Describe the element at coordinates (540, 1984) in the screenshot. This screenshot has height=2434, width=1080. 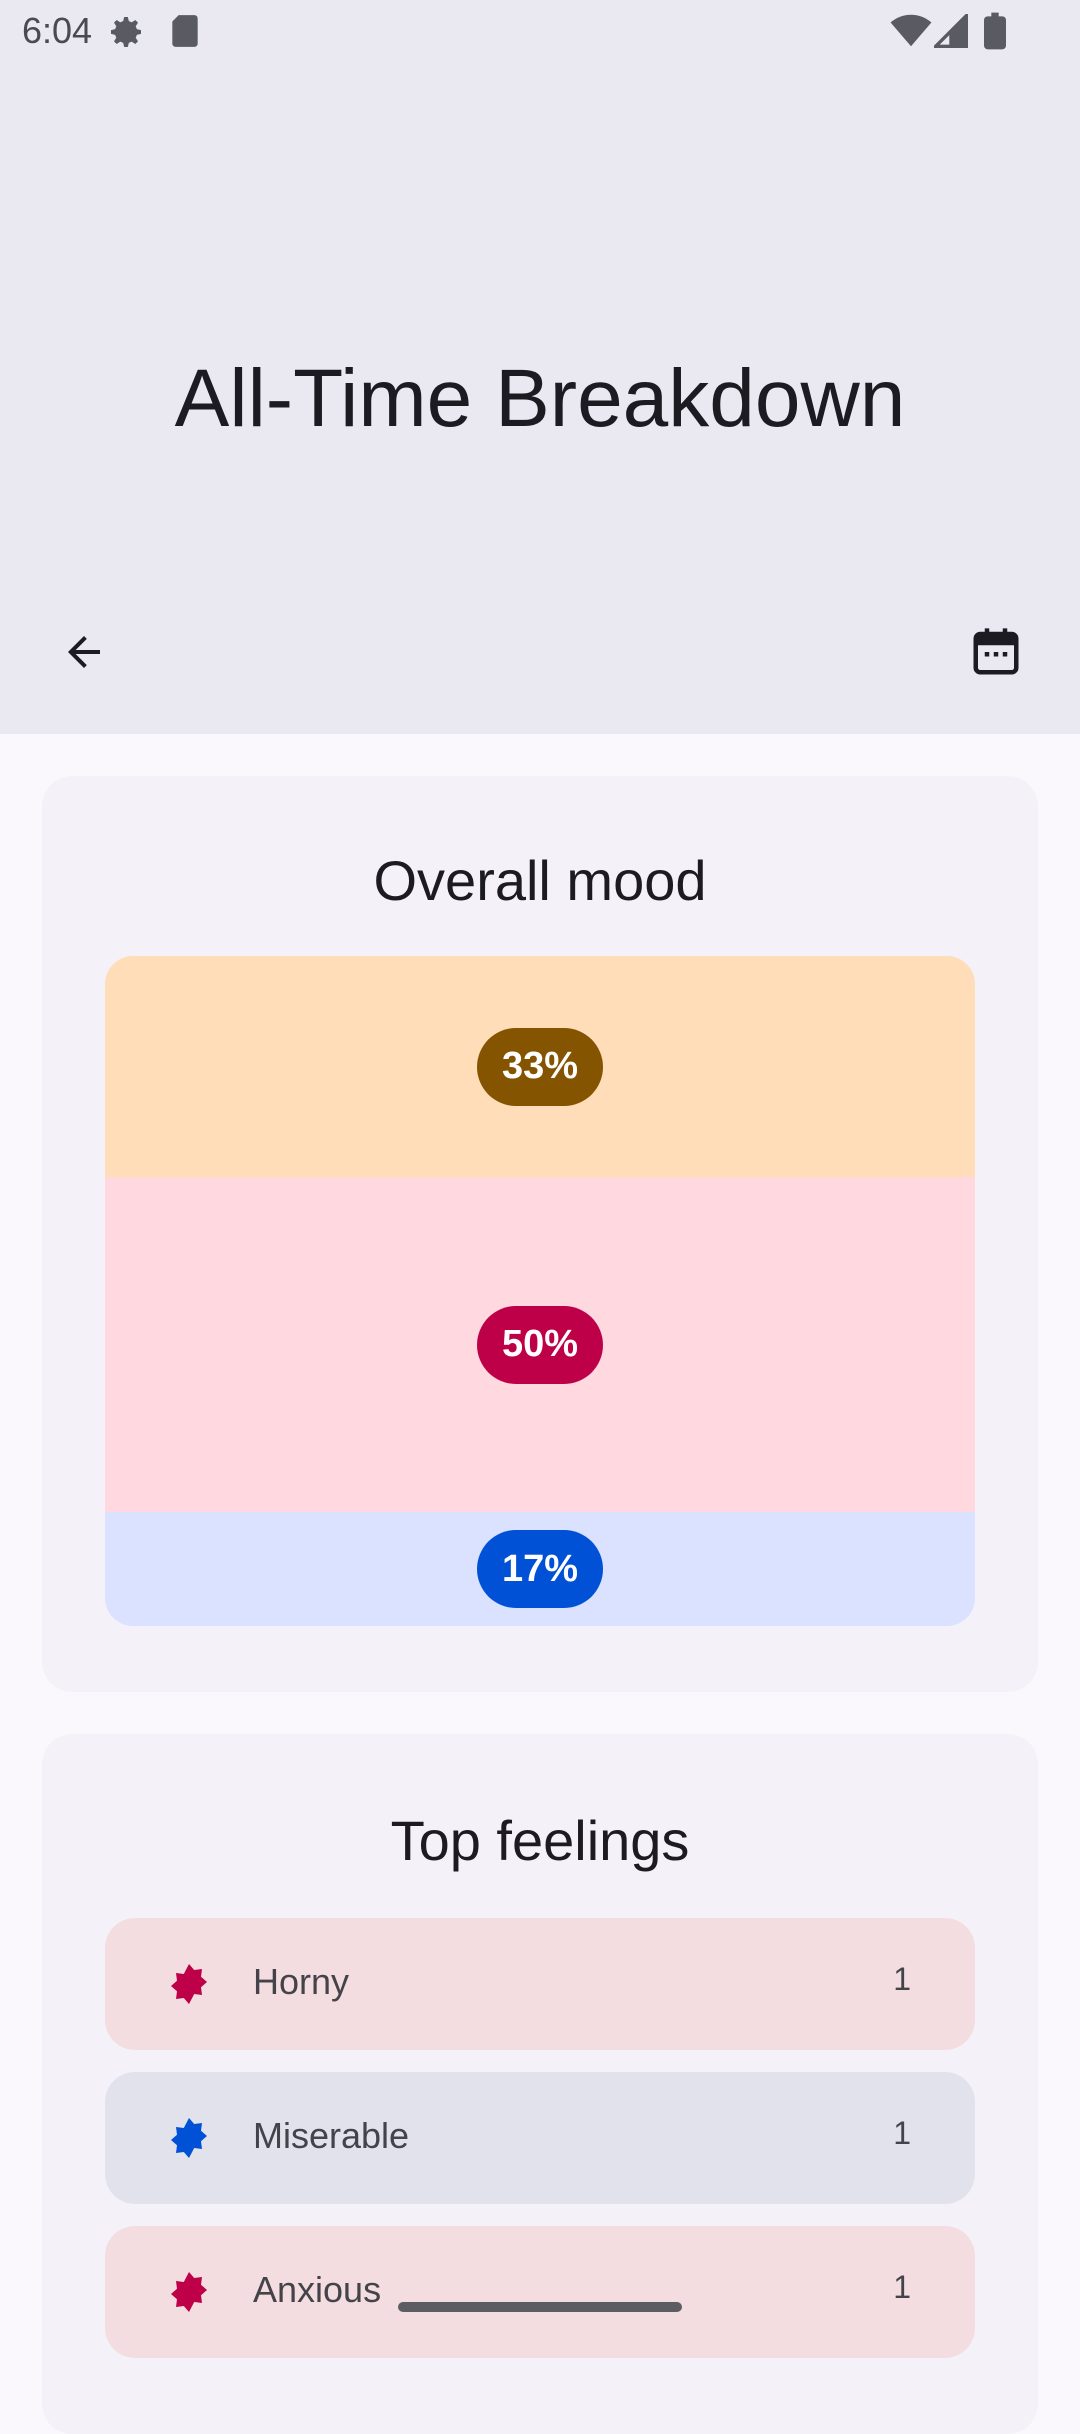
I see `feeling-row-horny: Horny 1` at that location.